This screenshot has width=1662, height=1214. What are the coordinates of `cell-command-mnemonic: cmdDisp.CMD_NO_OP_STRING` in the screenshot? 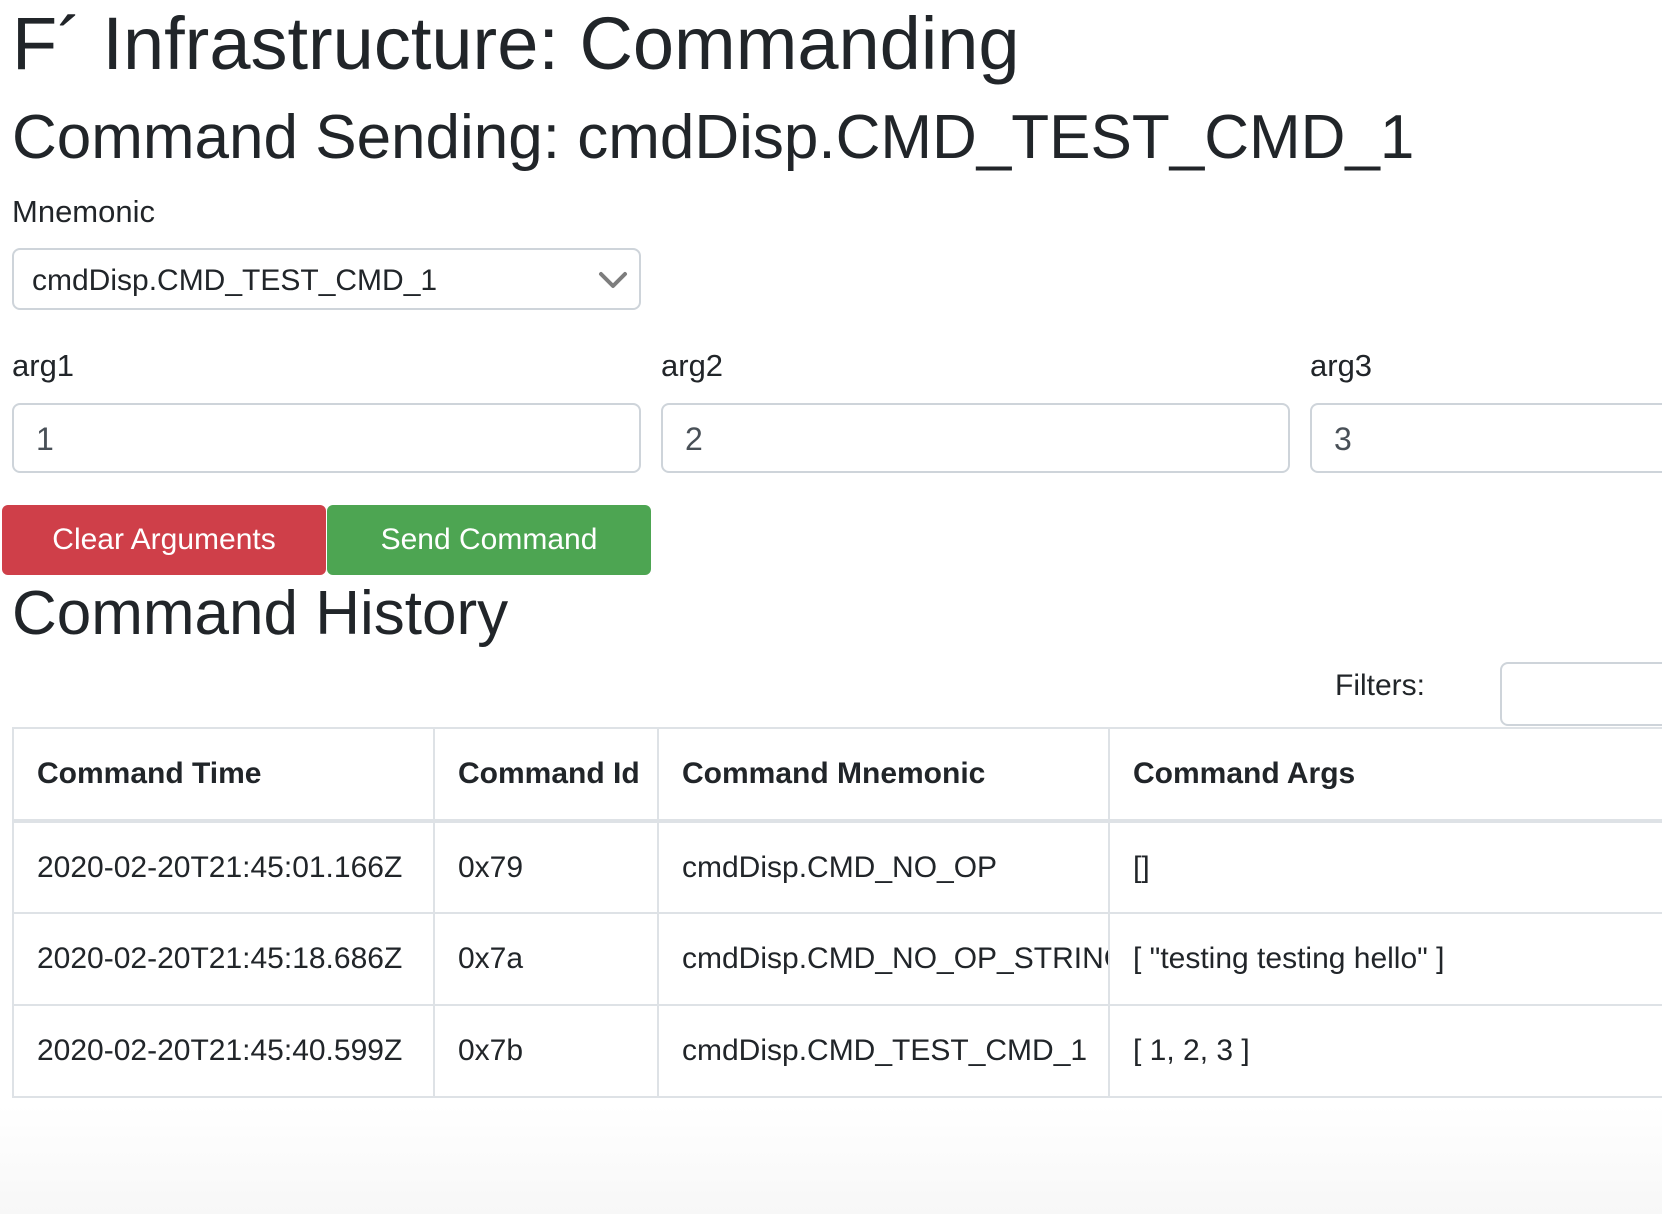 It's located at (883, 959).